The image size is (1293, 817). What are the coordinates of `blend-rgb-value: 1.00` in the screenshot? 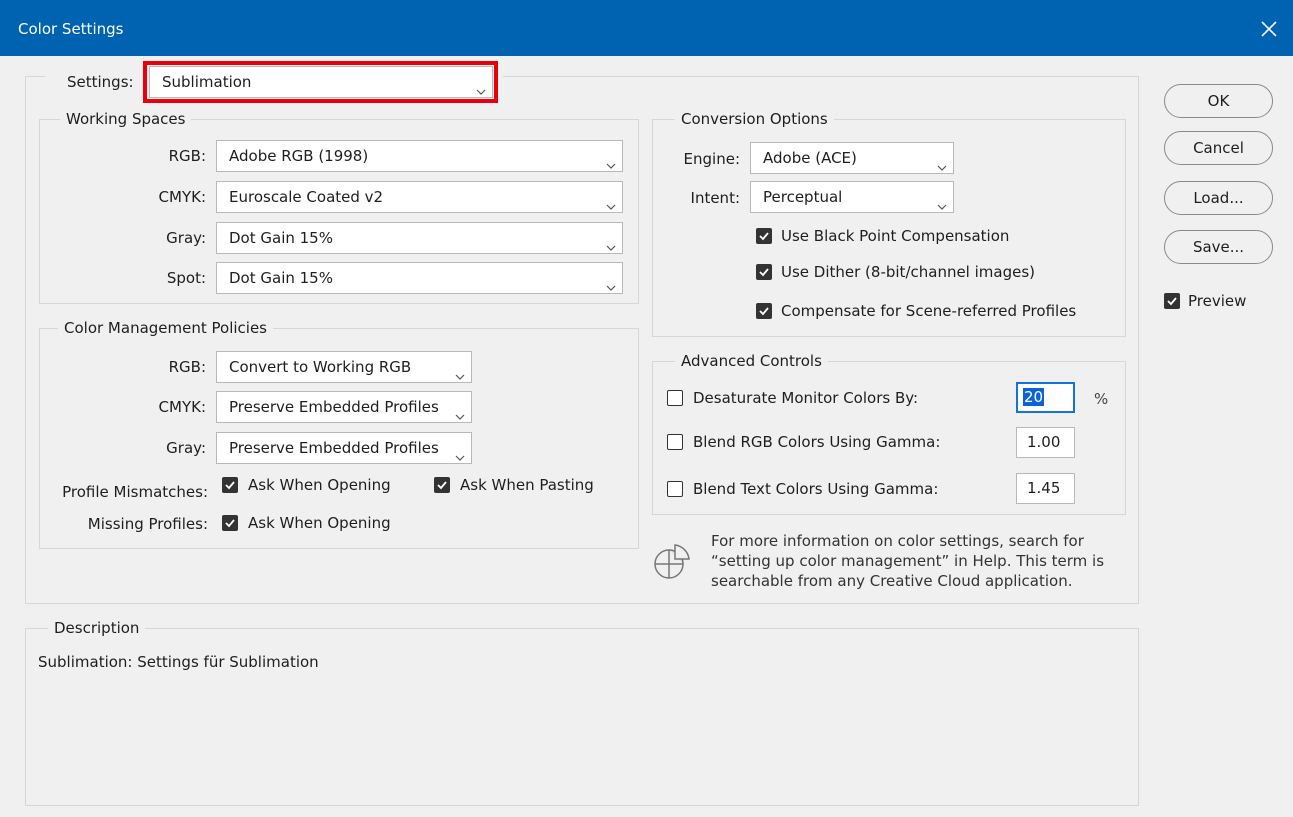 It's located at (1044, 442).